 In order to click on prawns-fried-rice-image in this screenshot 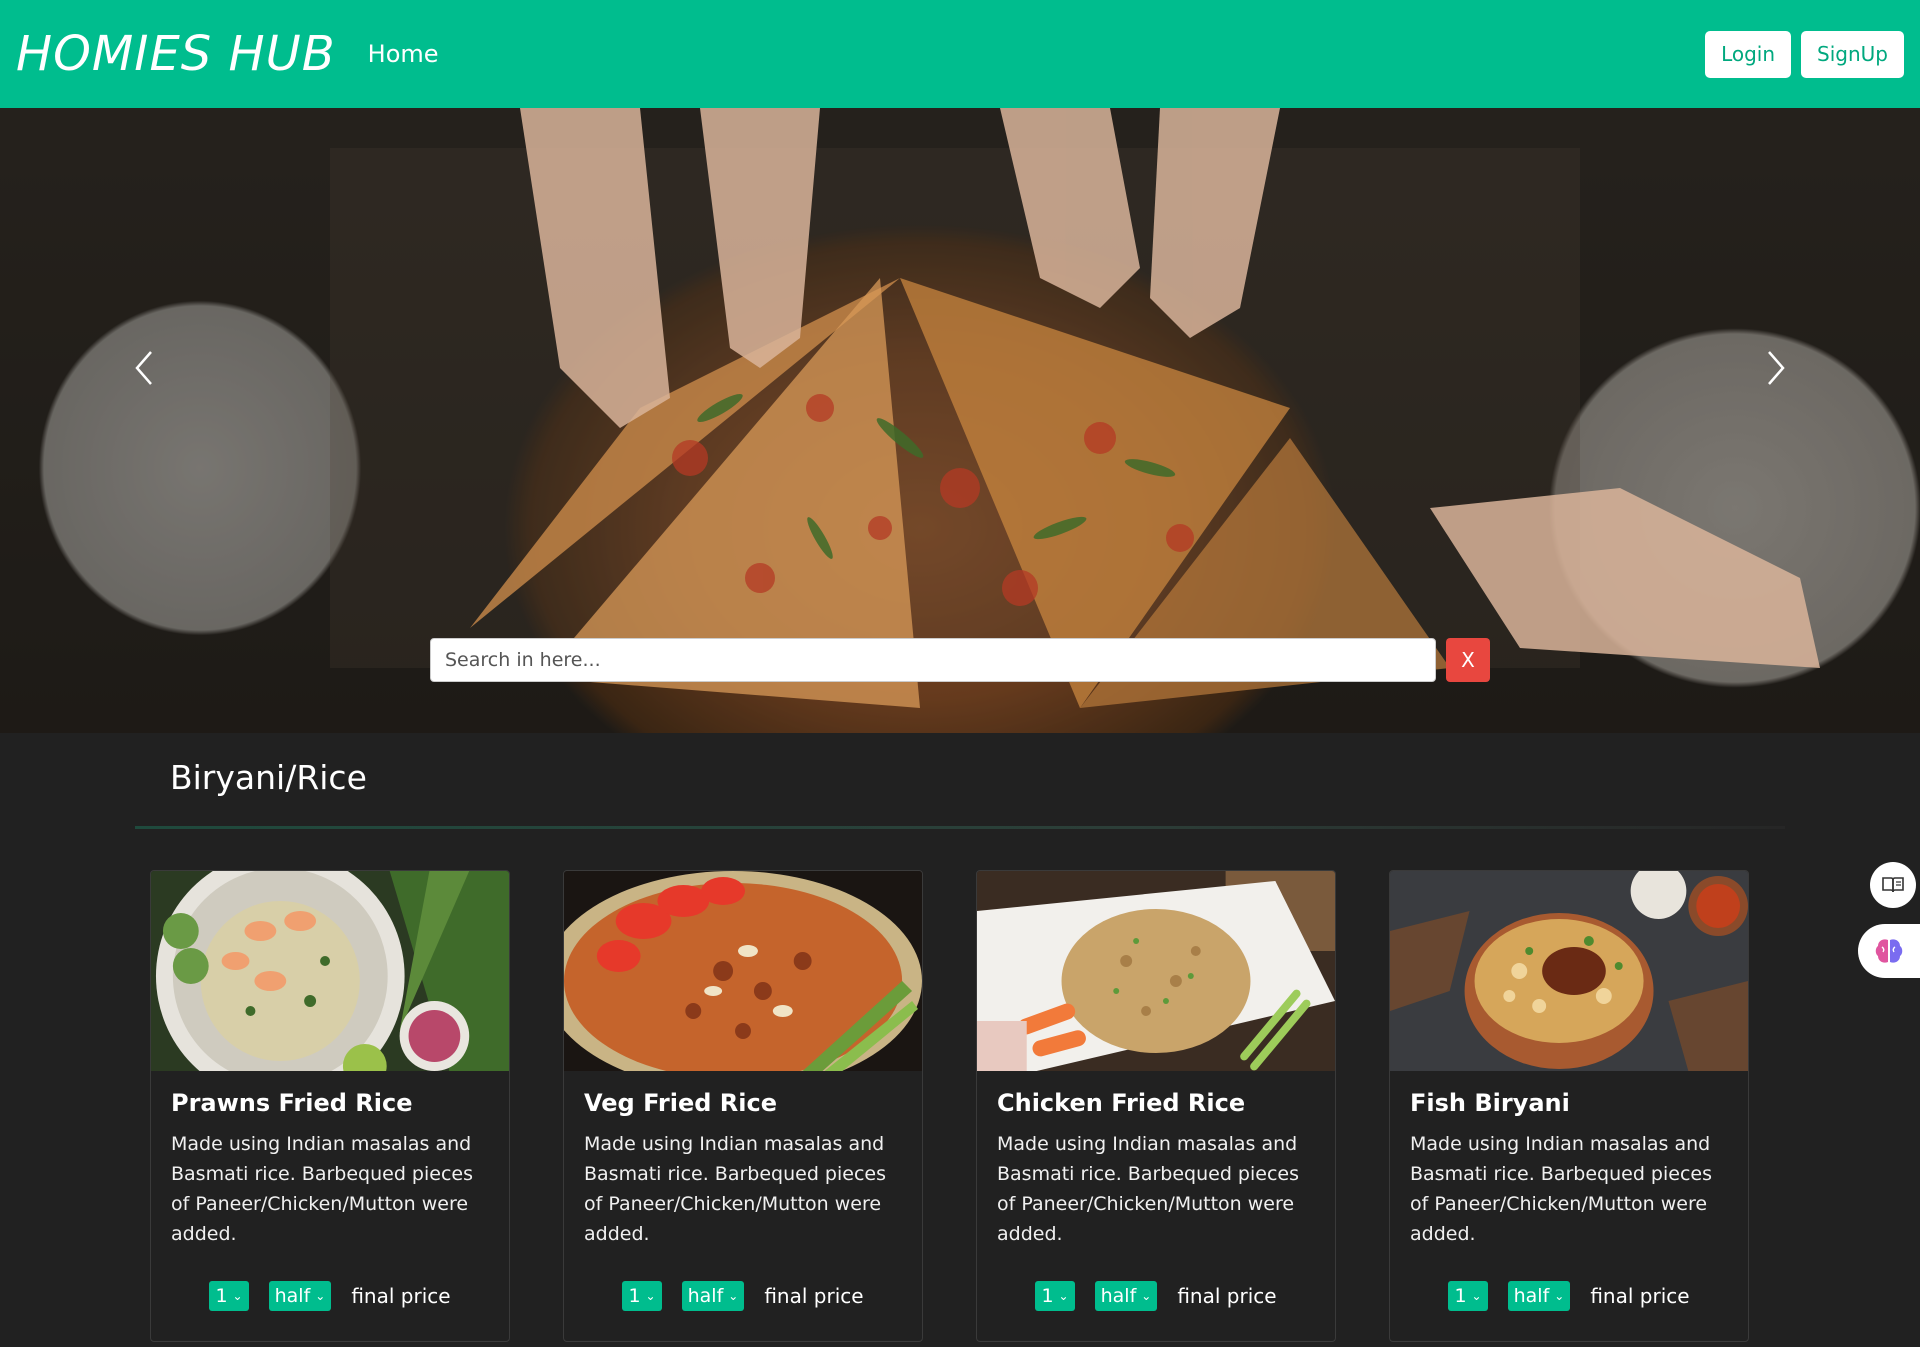, I will do `click(330, 971)`.